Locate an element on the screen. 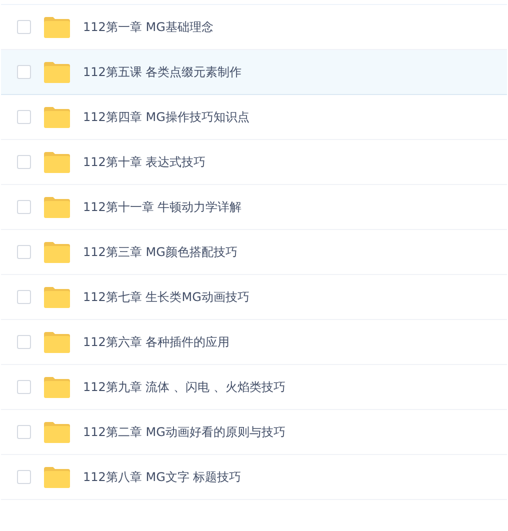 Image resolution: width=508 pixels, height=531 pixels. file-name: 112第九章 流体 、闪电 、火焰类技巧 is located at coordinates (184, 387).